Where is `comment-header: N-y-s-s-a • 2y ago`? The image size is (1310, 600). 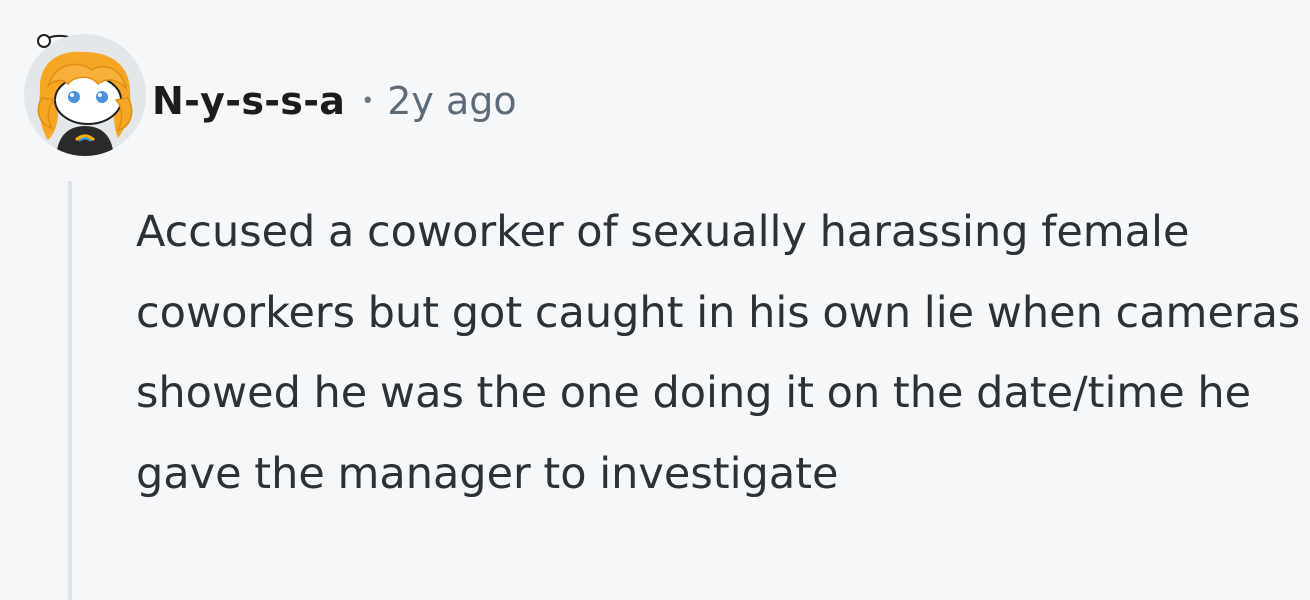 comment-header: N-y-s-s-a • 2y ago is located at coordinates (334, 101).